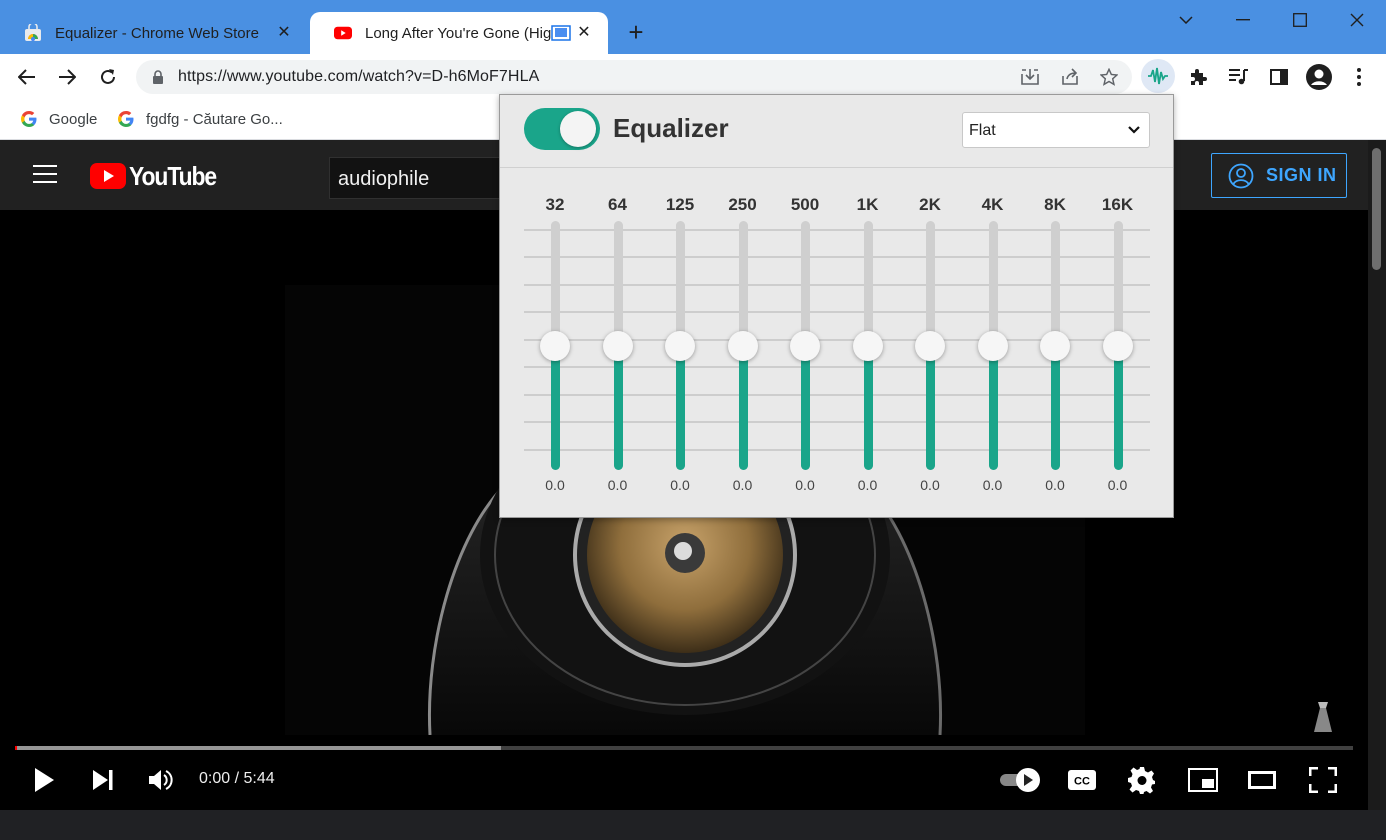 The image size is (1386, 840). I want to click on mute-button, so click(161, 780).